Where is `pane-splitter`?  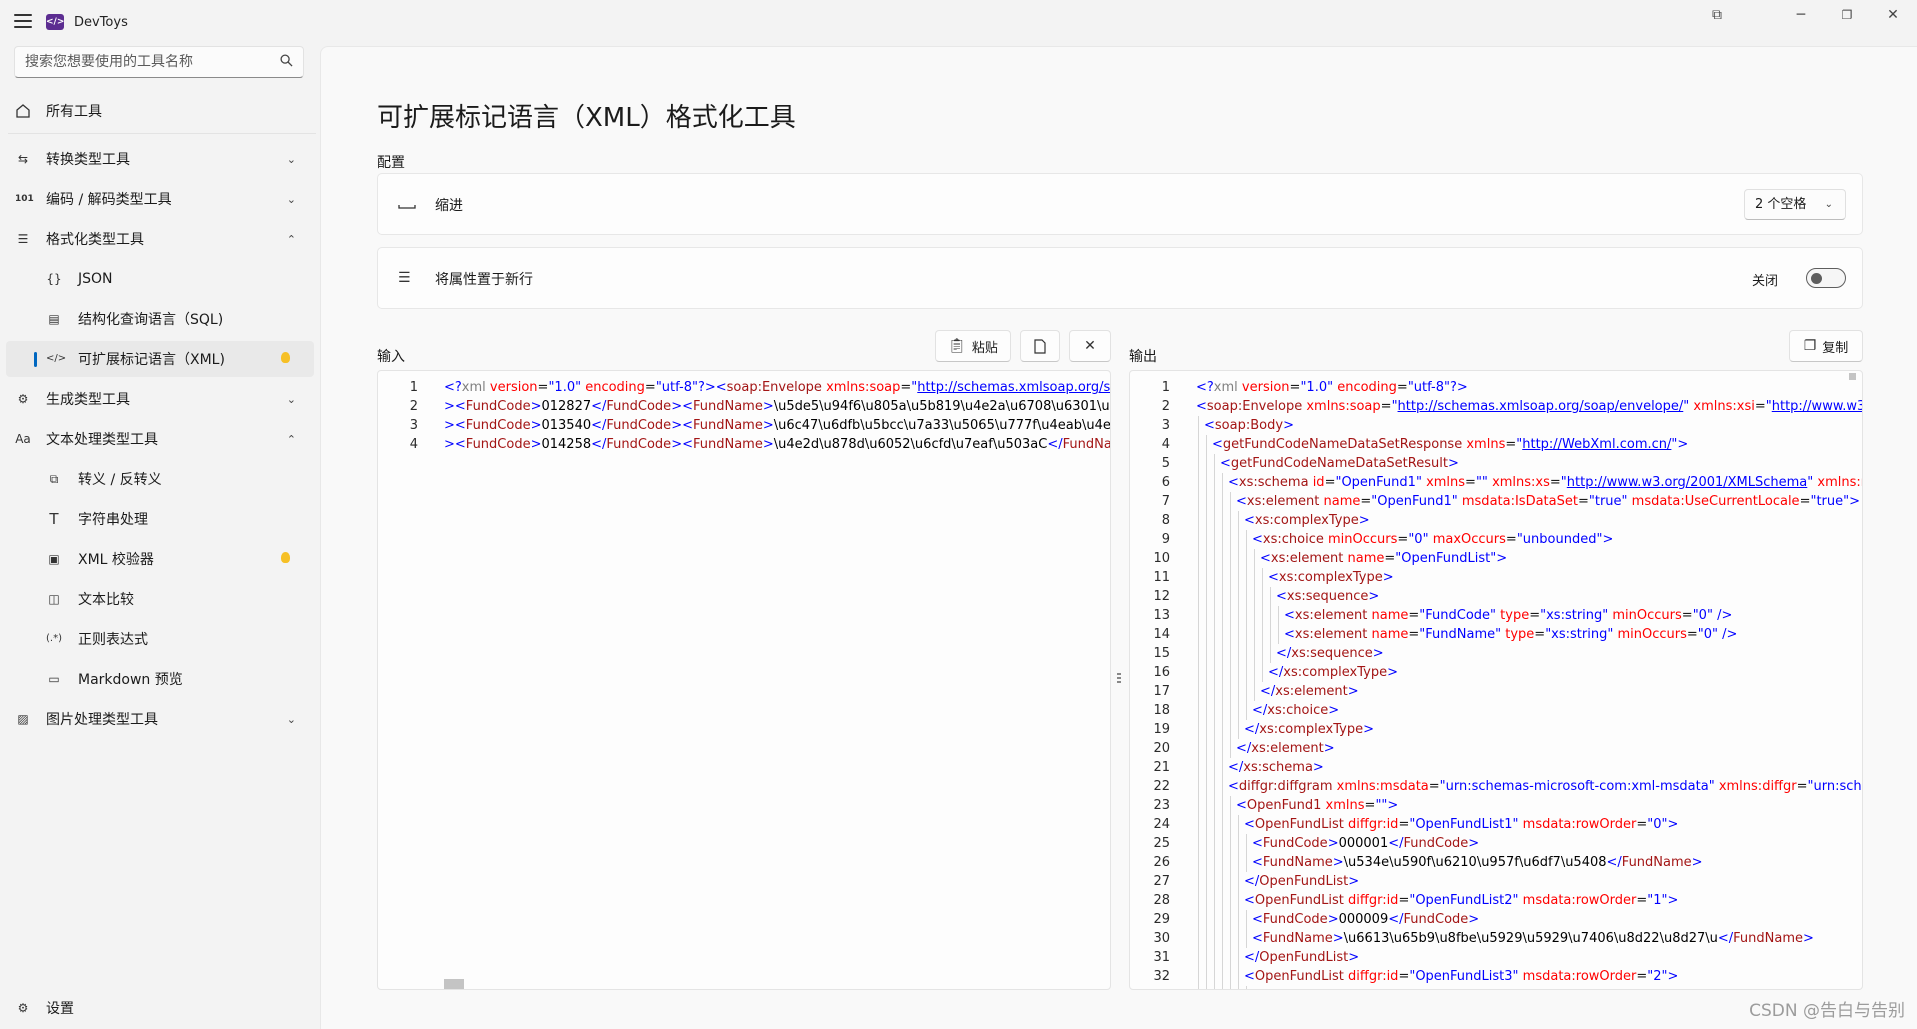 pane-splitter is located at coordinates (1119, 680).